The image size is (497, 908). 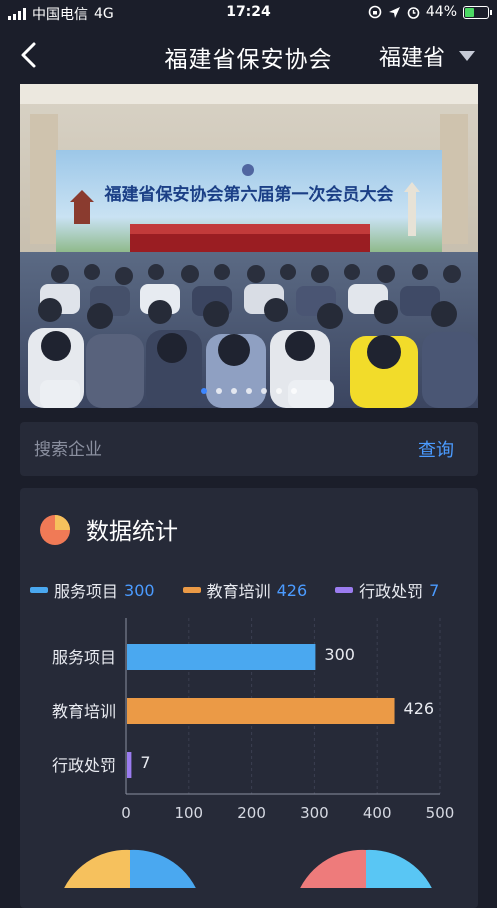 What do you see at coordinates (411, 58) in the screenshot?
I see `region-label: 福建省` at bounding box center [411, 58].